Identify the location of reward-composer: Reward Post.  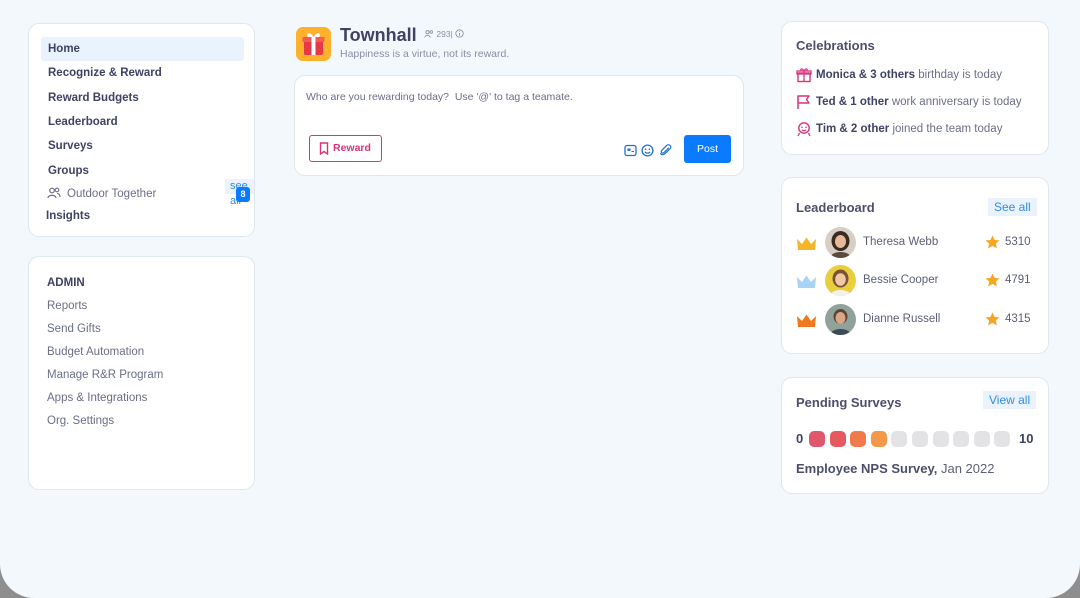
(519, 125).